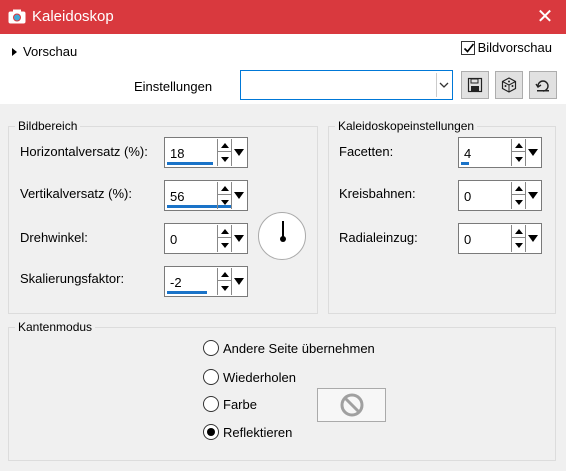 The height and width of the screenshot is (471, 566). I want to click on vertikalversatz-value: 56, so click(177, 196).